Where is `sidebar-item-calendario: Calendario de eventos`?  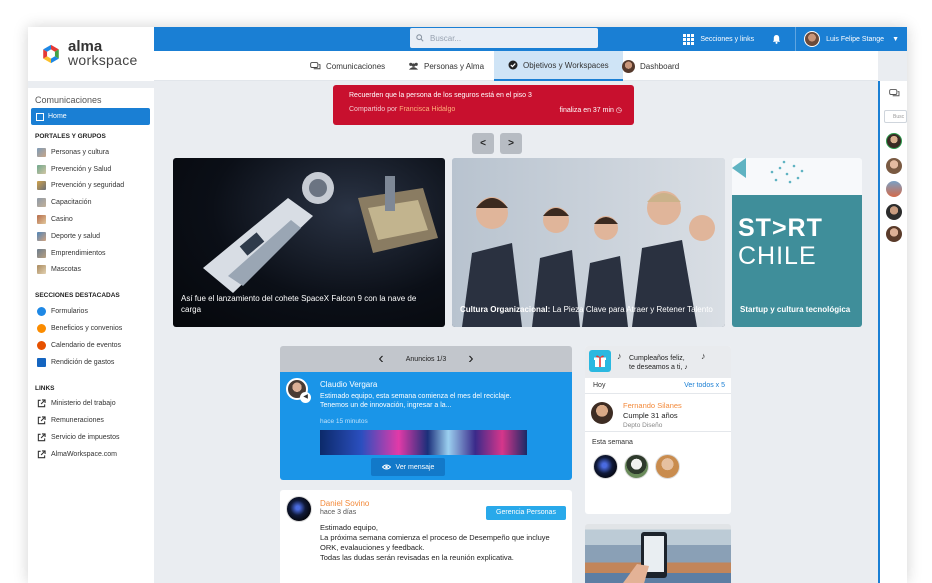
sidebar-item-calendario: Calendario de eventos is located at coordinates (90, 345).